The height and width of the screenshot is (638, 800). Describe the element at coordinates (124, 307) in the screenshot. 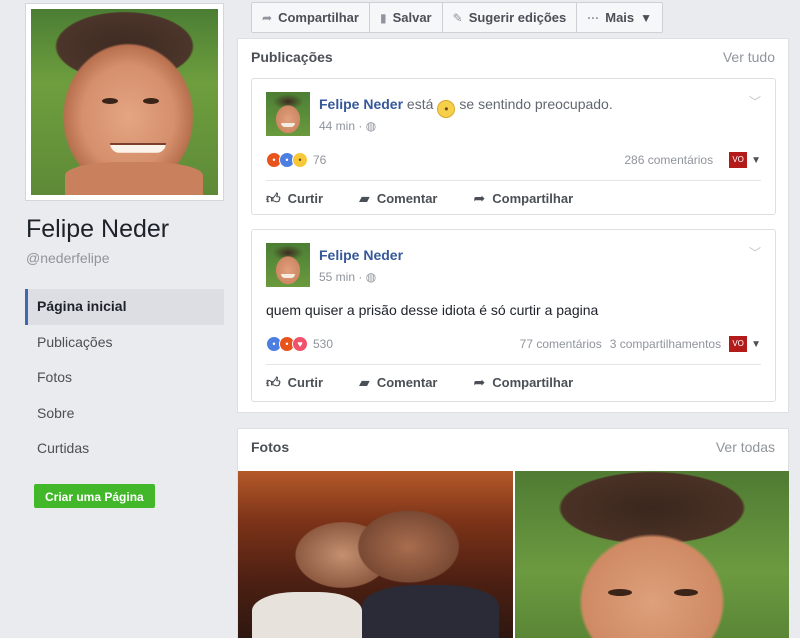

I see `nav-item-home: Página inicial` at that location.